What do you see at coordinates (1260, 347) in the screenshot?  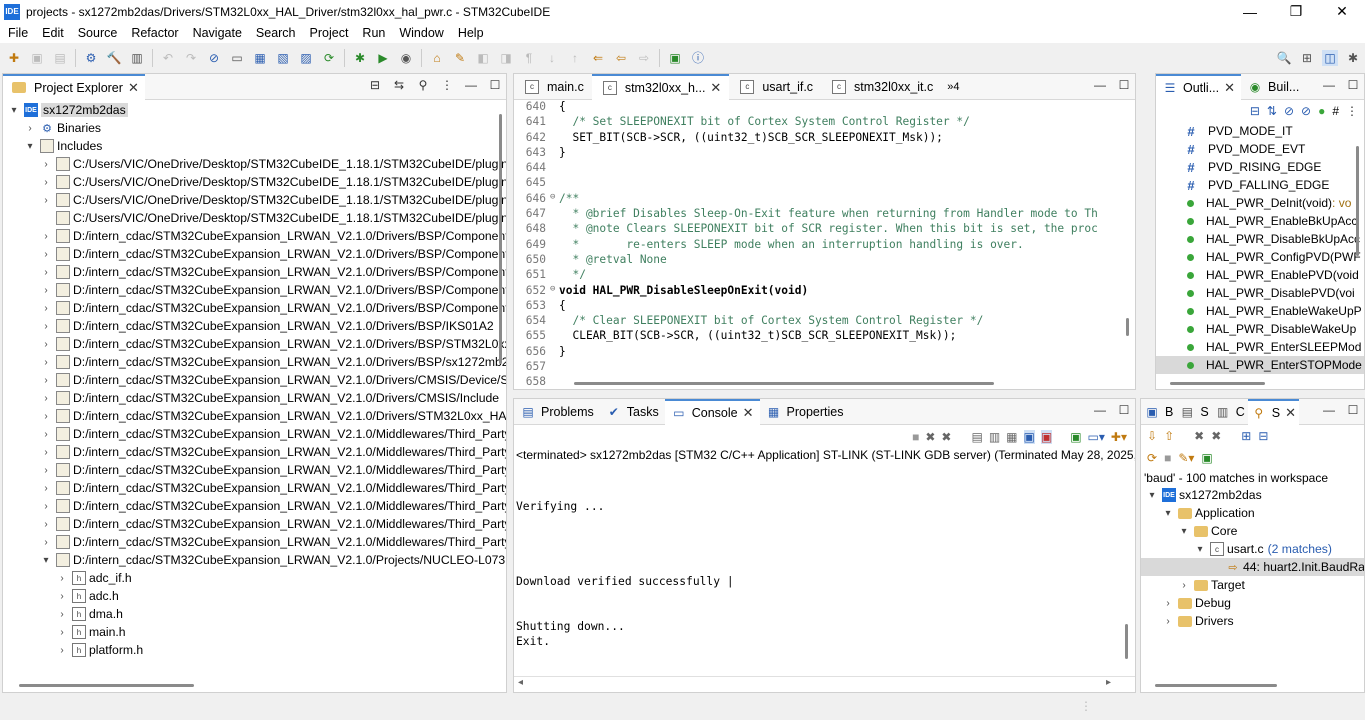 I see `outline-item: HAL_PWR_EnterSLEEPMod` at bounding box center [1260, 347].